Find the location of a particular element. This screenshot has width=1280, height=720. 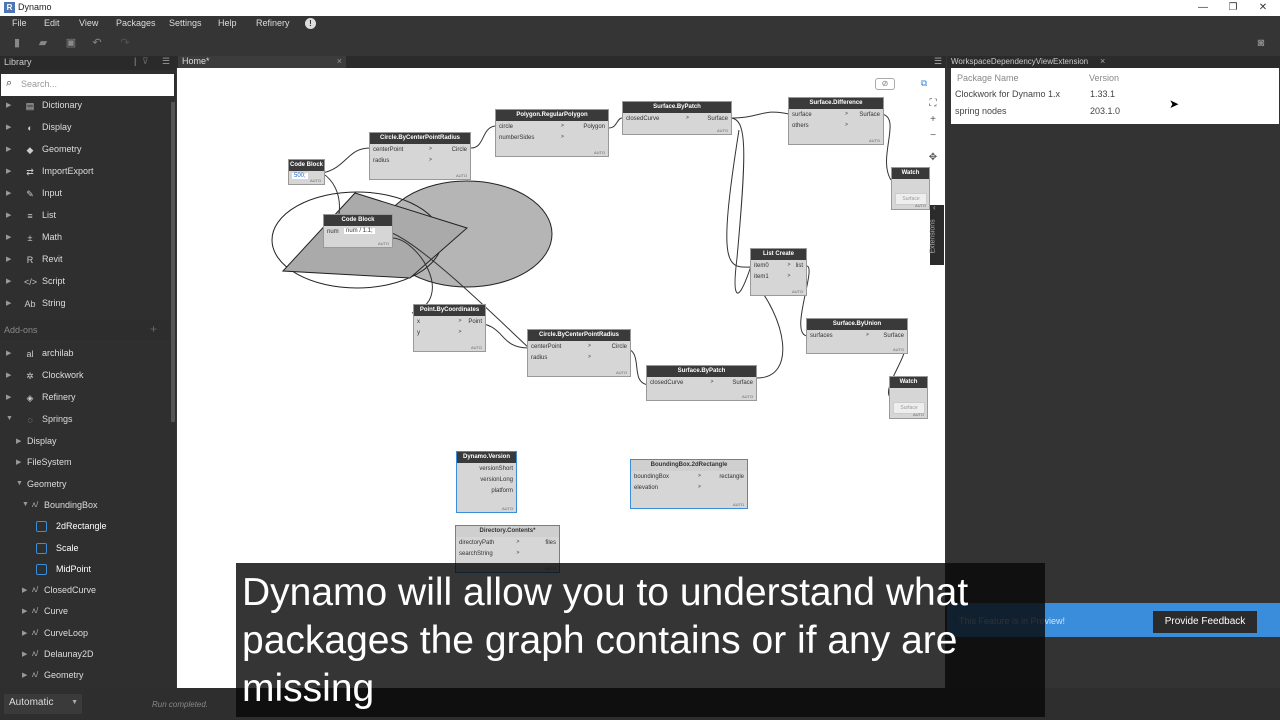

input-port: y is located at coordinates (418, 333).